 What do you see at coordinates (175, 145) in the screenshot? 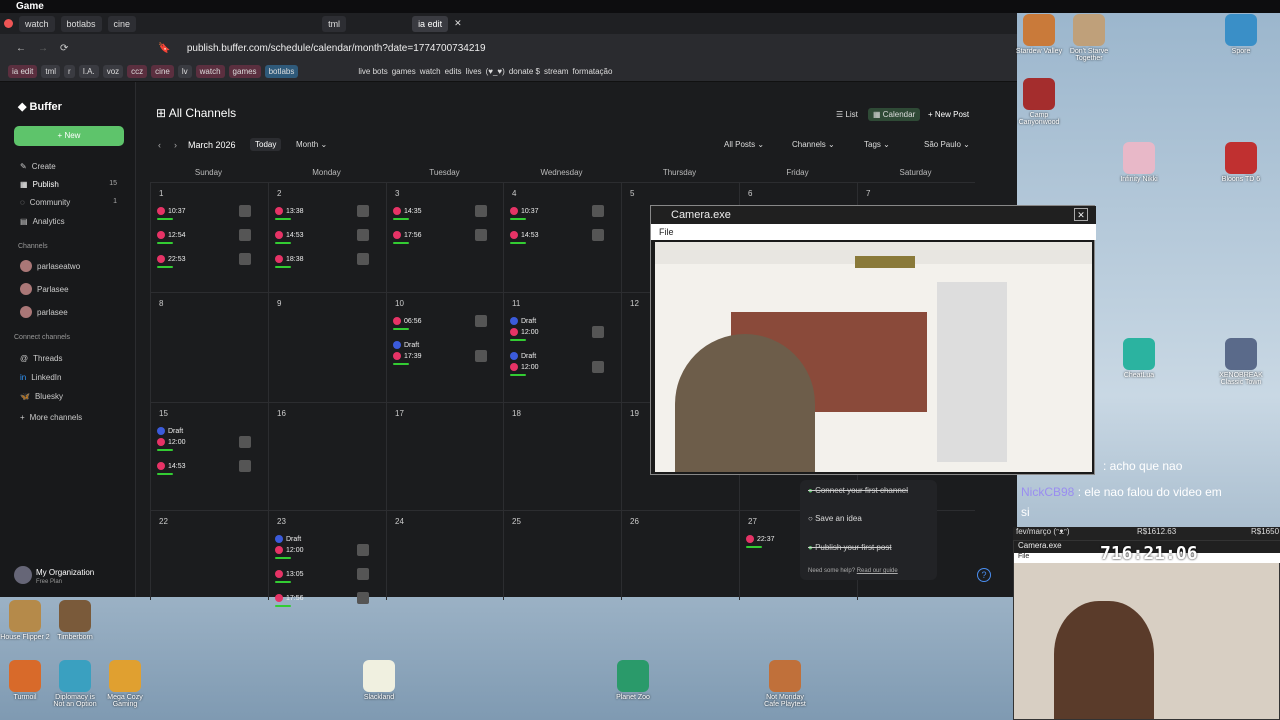
I see `next-month-icon: ›` at bounding box center [175, 145].